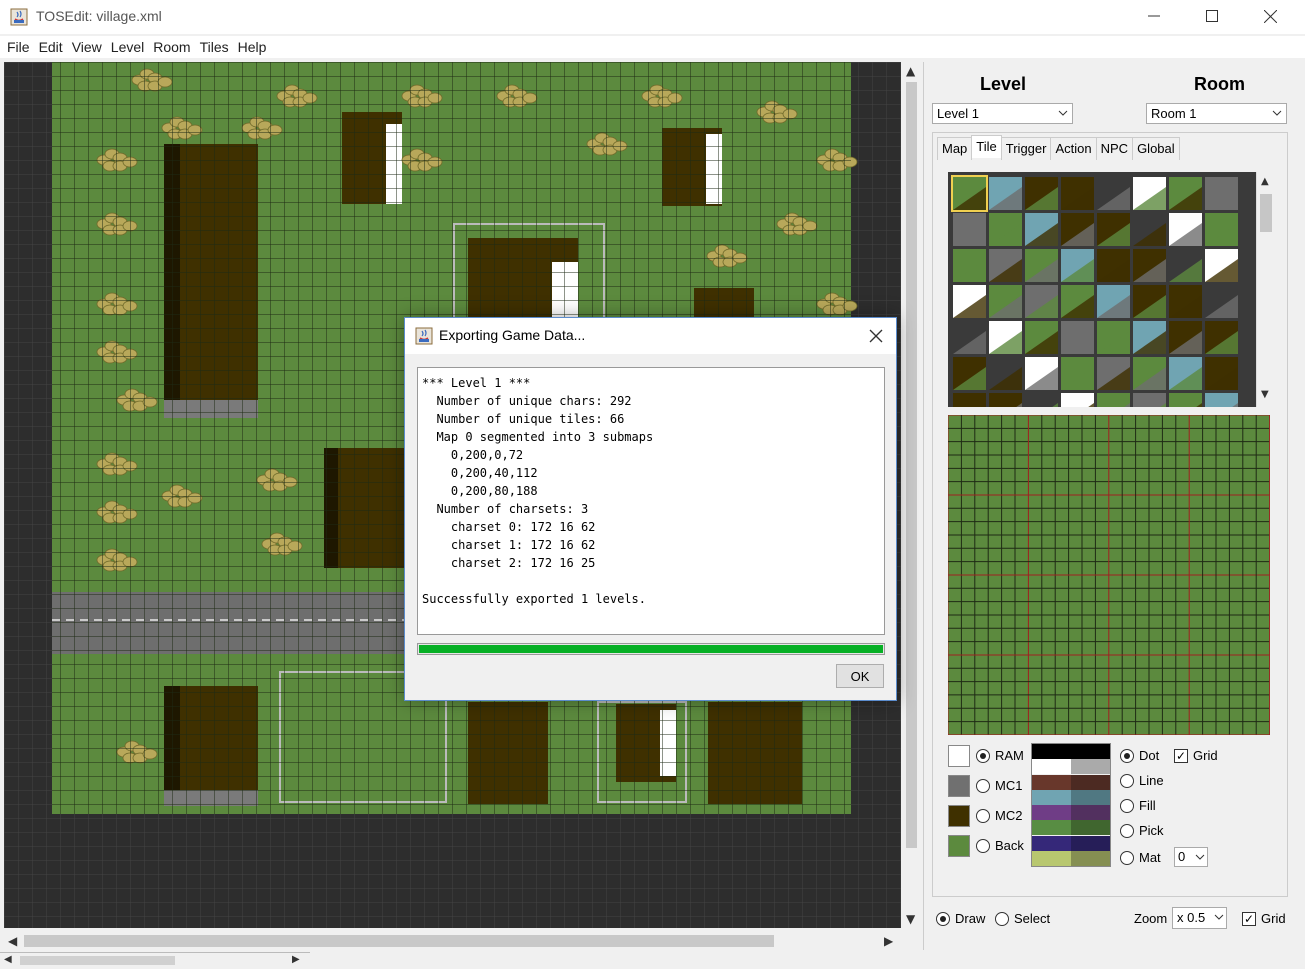  What do you see at coordinates (888, 941) in the screenshot?
I see `scroll-right-icon: ▶` at bounding box center [888, 941].